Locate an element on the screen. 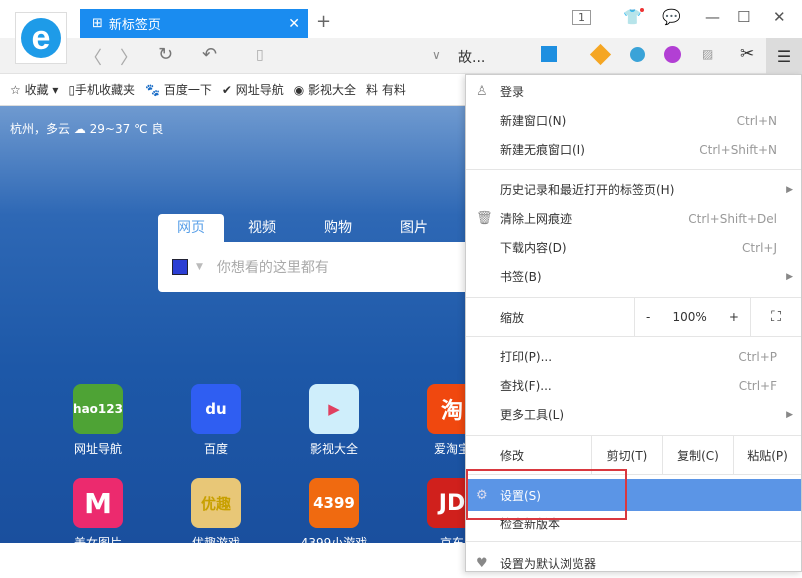 This screenshot has width=802, height=578. search-widget: 网页 视频 购物 图片 ▼ 你想看的这里都有 is located at coordinates (323, 254).